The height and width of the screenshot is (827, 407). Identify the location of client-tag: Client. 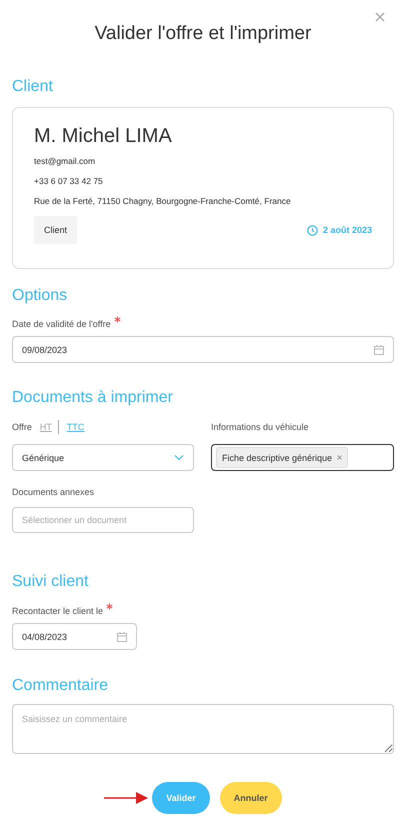
(56, 230).